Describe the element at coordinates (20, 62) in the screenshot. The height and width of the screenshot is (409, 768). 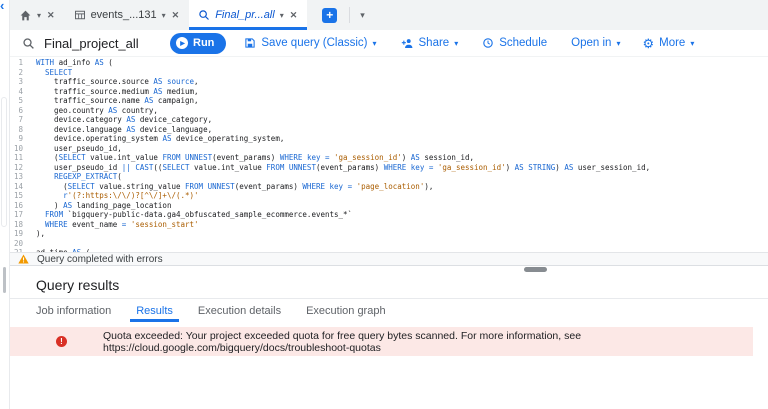
I see `line-number: 1` at that location.